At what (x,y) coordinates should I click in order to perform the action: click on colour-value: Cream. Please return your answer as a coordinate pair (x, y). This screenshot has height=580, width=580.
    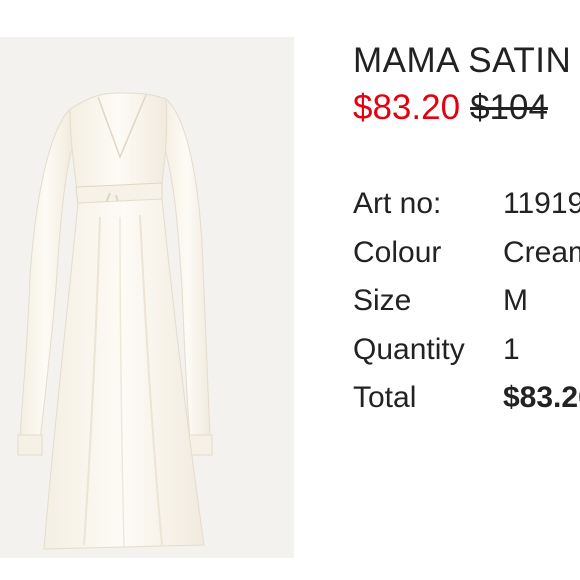
    Looking at the image, I should click on (541, 252).